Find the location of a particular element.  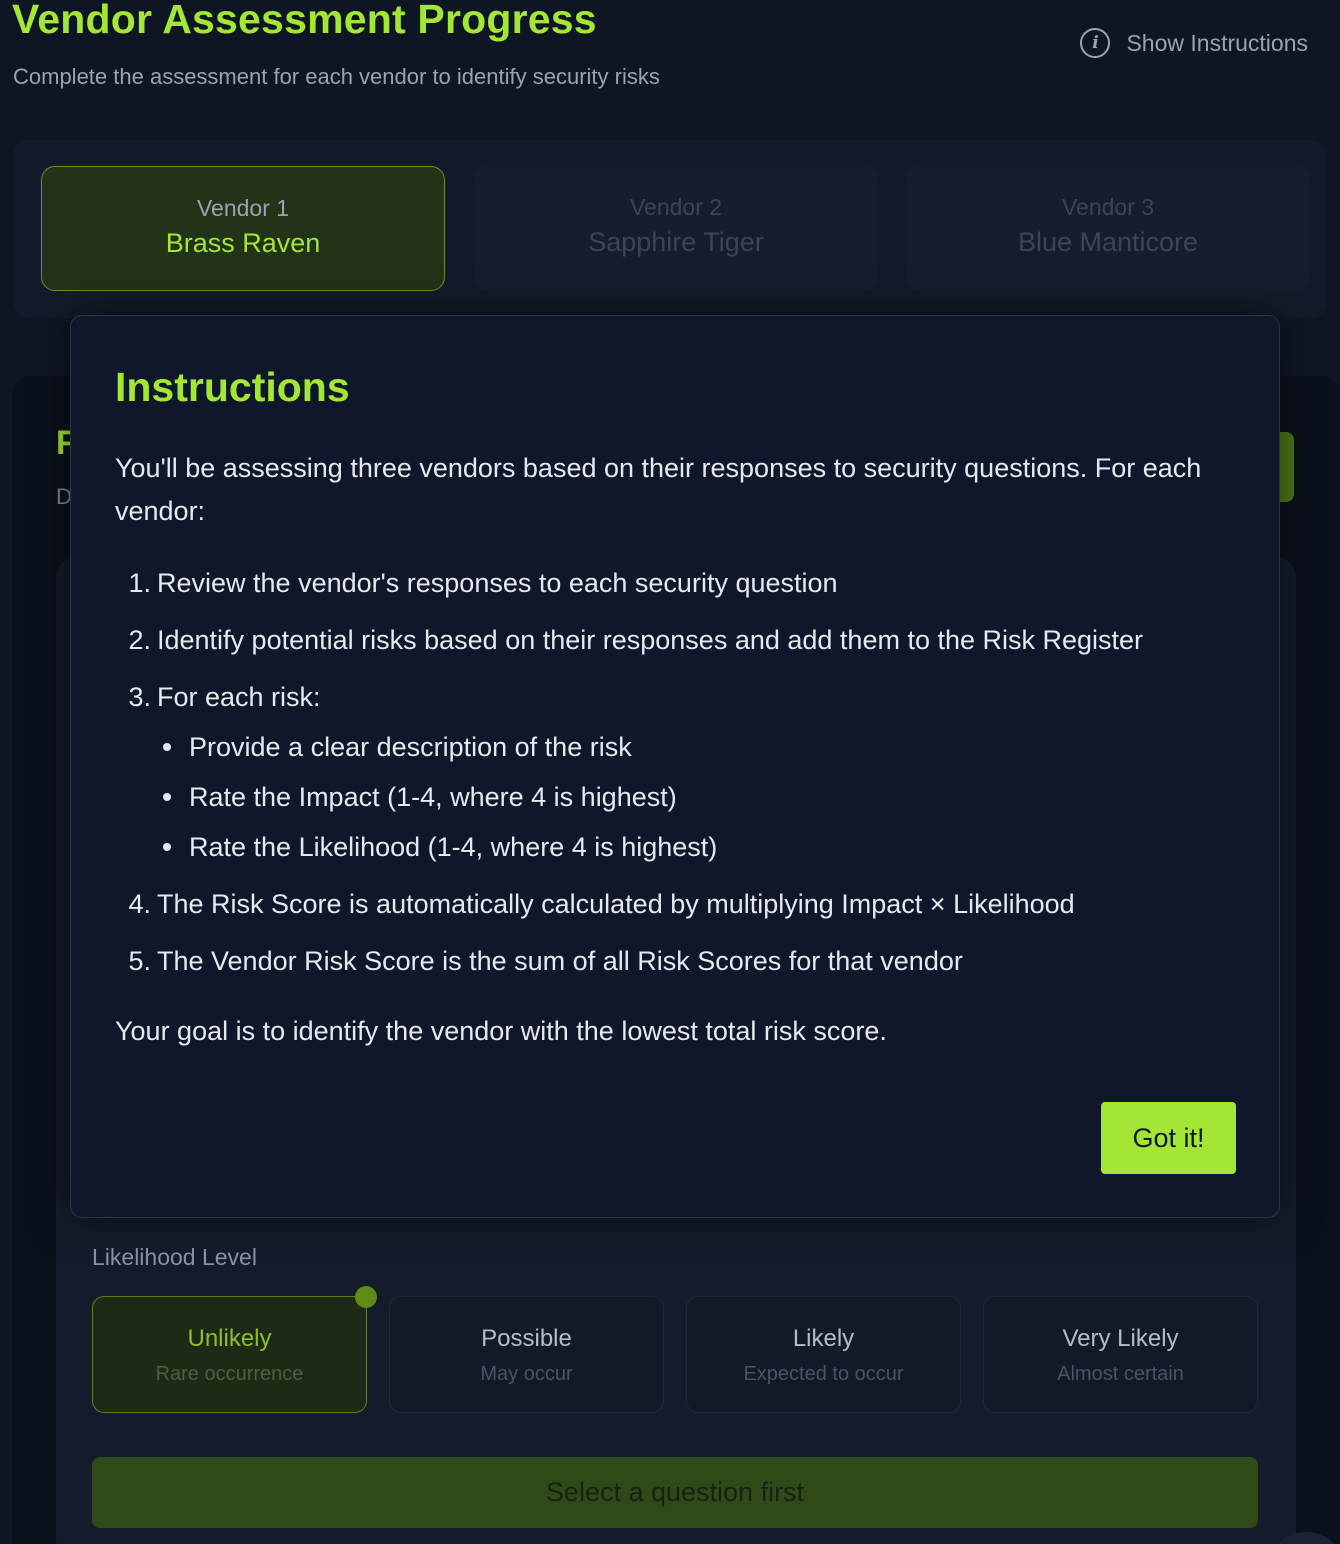

likelihood-option-subtitle: Almost certain is located at coordinates (1120, 1374).